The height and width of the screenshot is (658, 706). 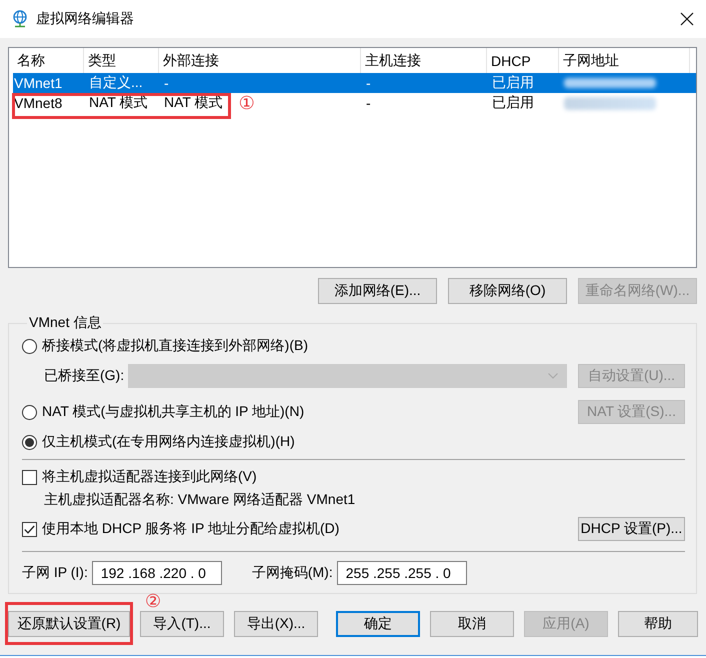 I want to click on annotation-number: ①, so click(x=246, y=103).